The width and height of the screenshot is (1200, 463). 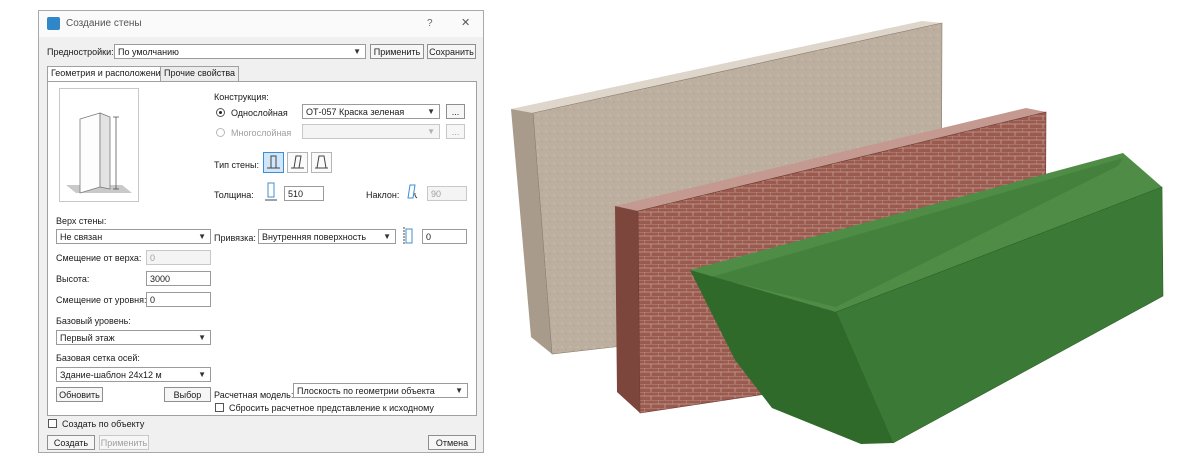 What do you see at coordinates (178, 278) in the screenshot?
I see `height-input: 3000` at bounding box center [178, 278].